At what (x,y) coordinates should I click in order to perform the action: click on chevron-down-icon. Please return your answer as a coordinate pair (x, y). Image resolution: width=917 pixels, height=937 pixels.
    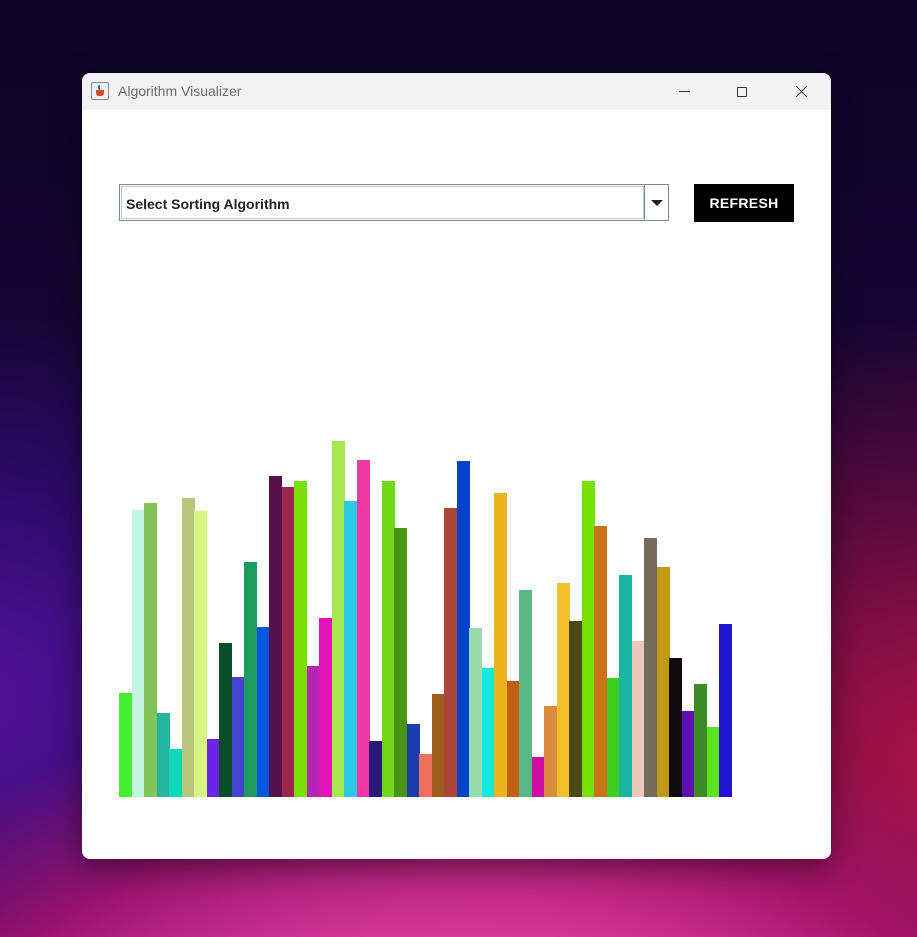
    Looking at the image, I should click on (656, 202).